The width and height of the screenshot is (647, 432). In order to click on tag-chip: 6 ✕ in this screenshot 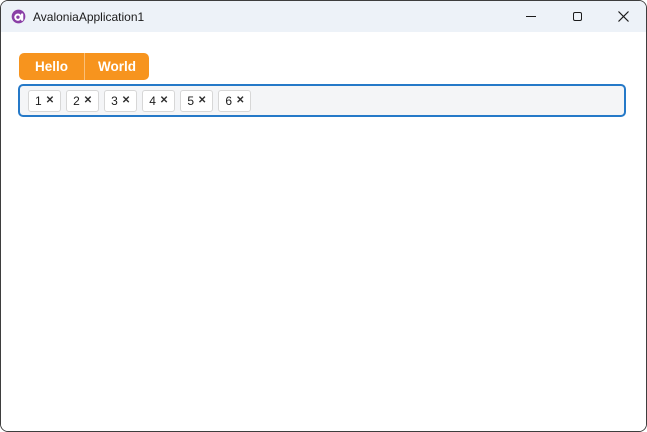, I will do `click(235, 100)`.